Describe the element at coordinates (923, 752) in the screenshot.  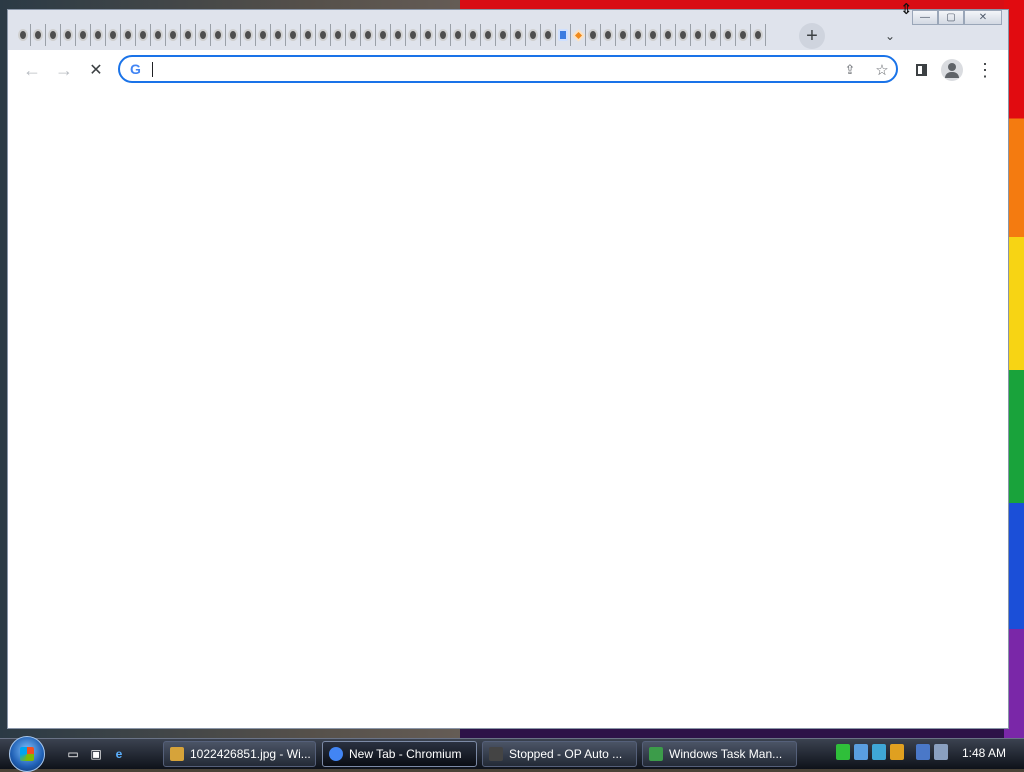
I see `tray-computer-icon` at that location.